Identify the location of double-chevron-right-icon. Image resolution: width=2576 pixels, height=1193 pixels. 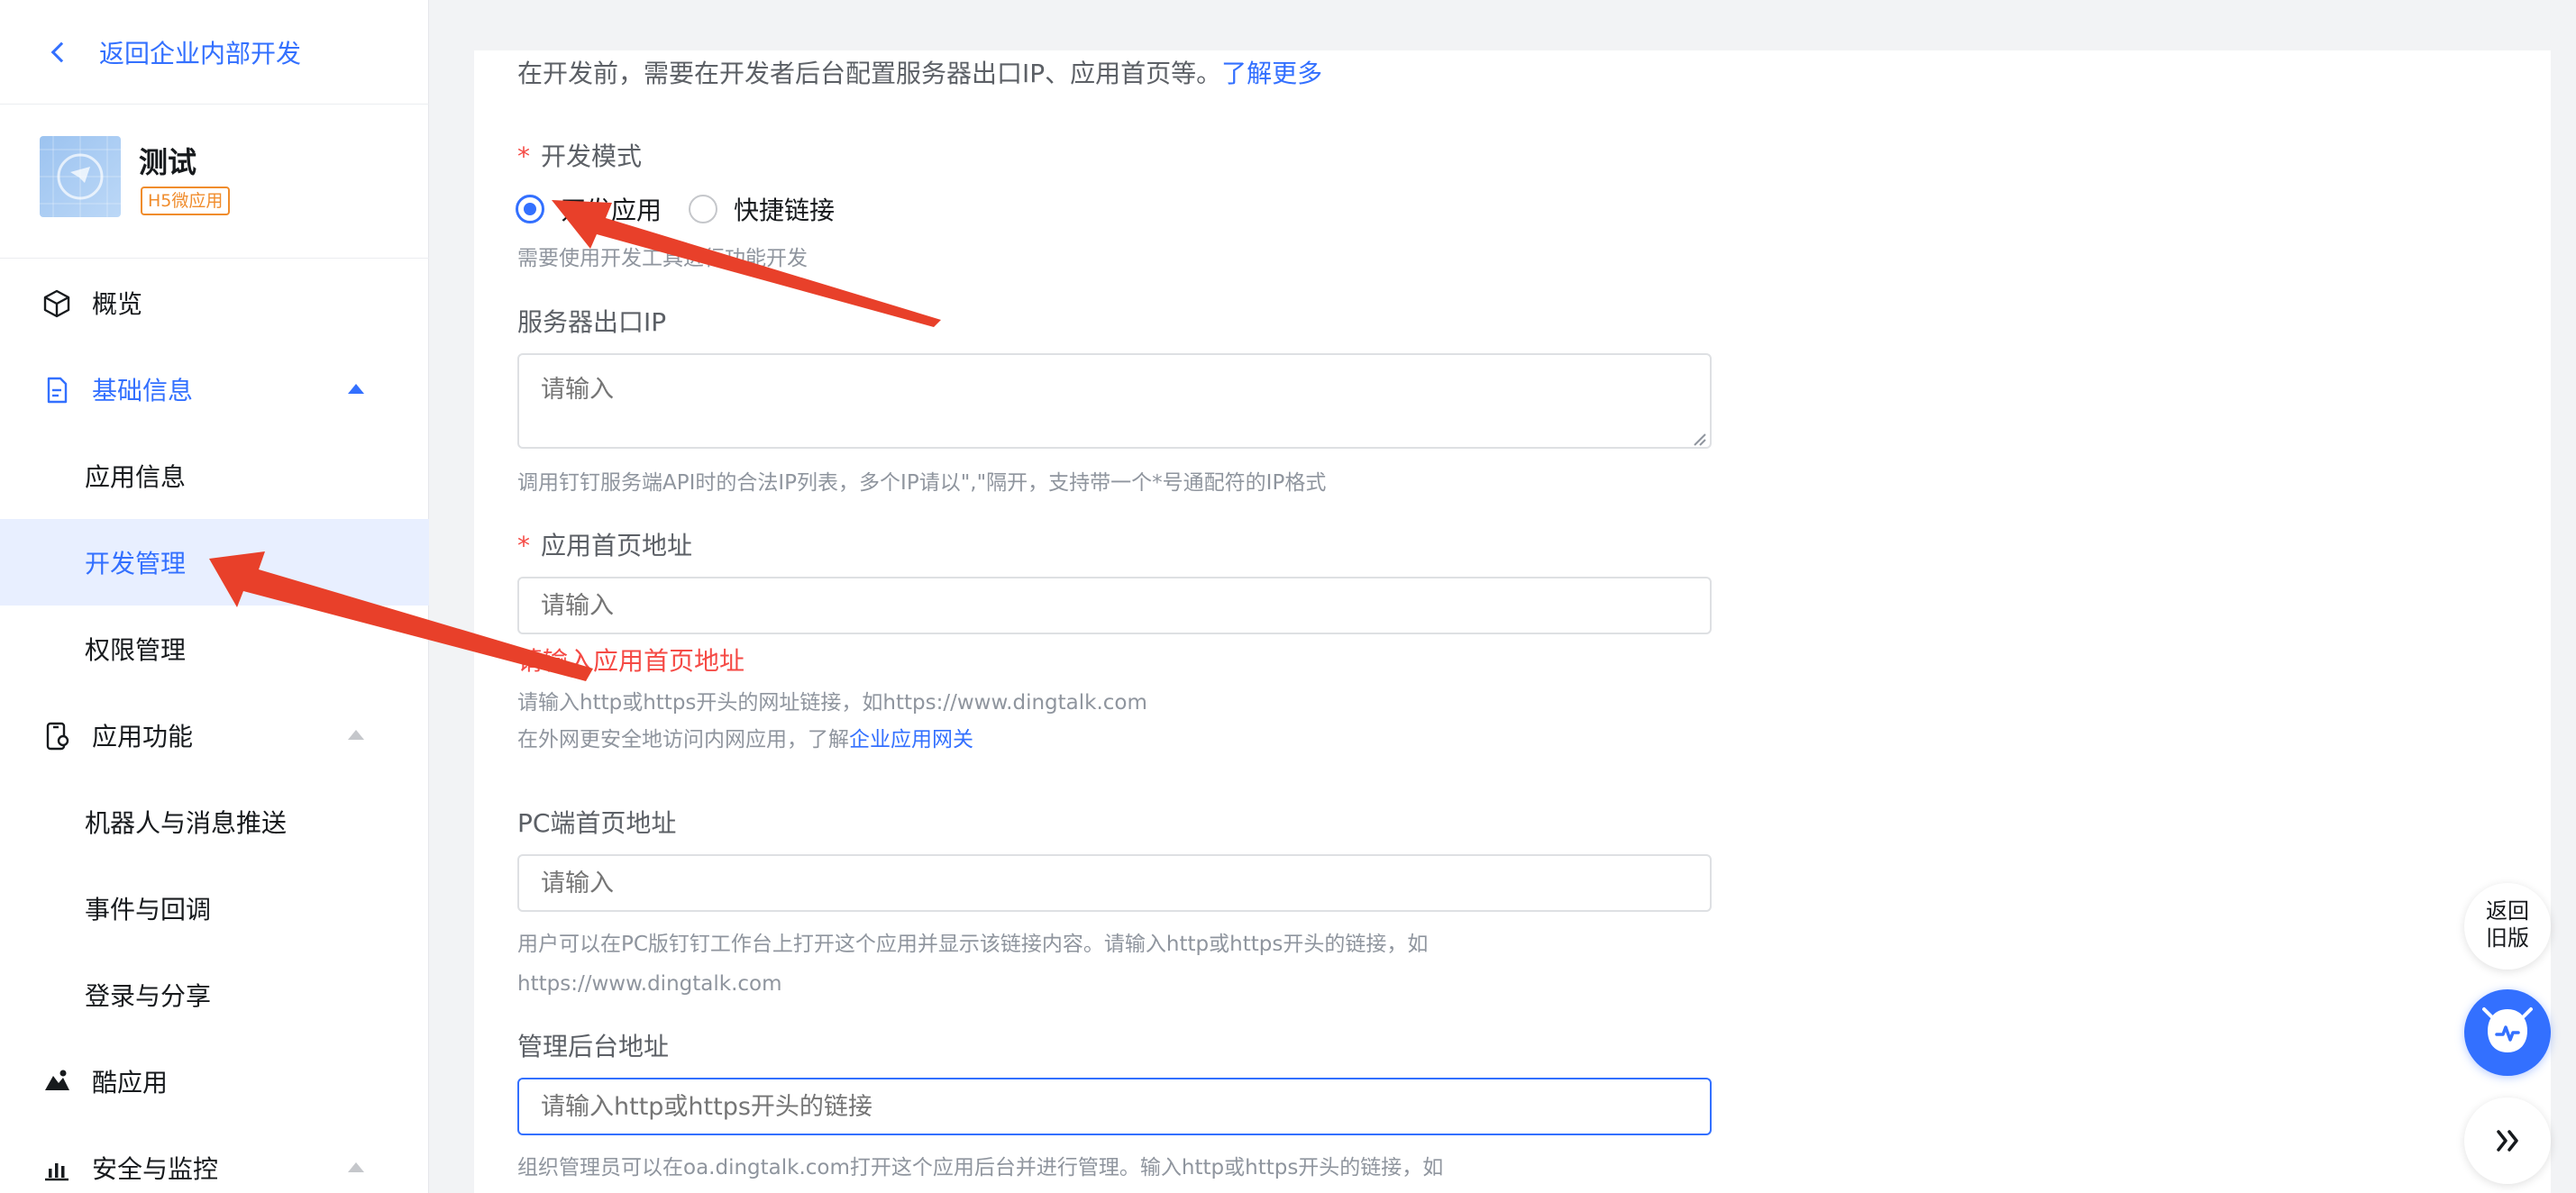
(2507, 1141).